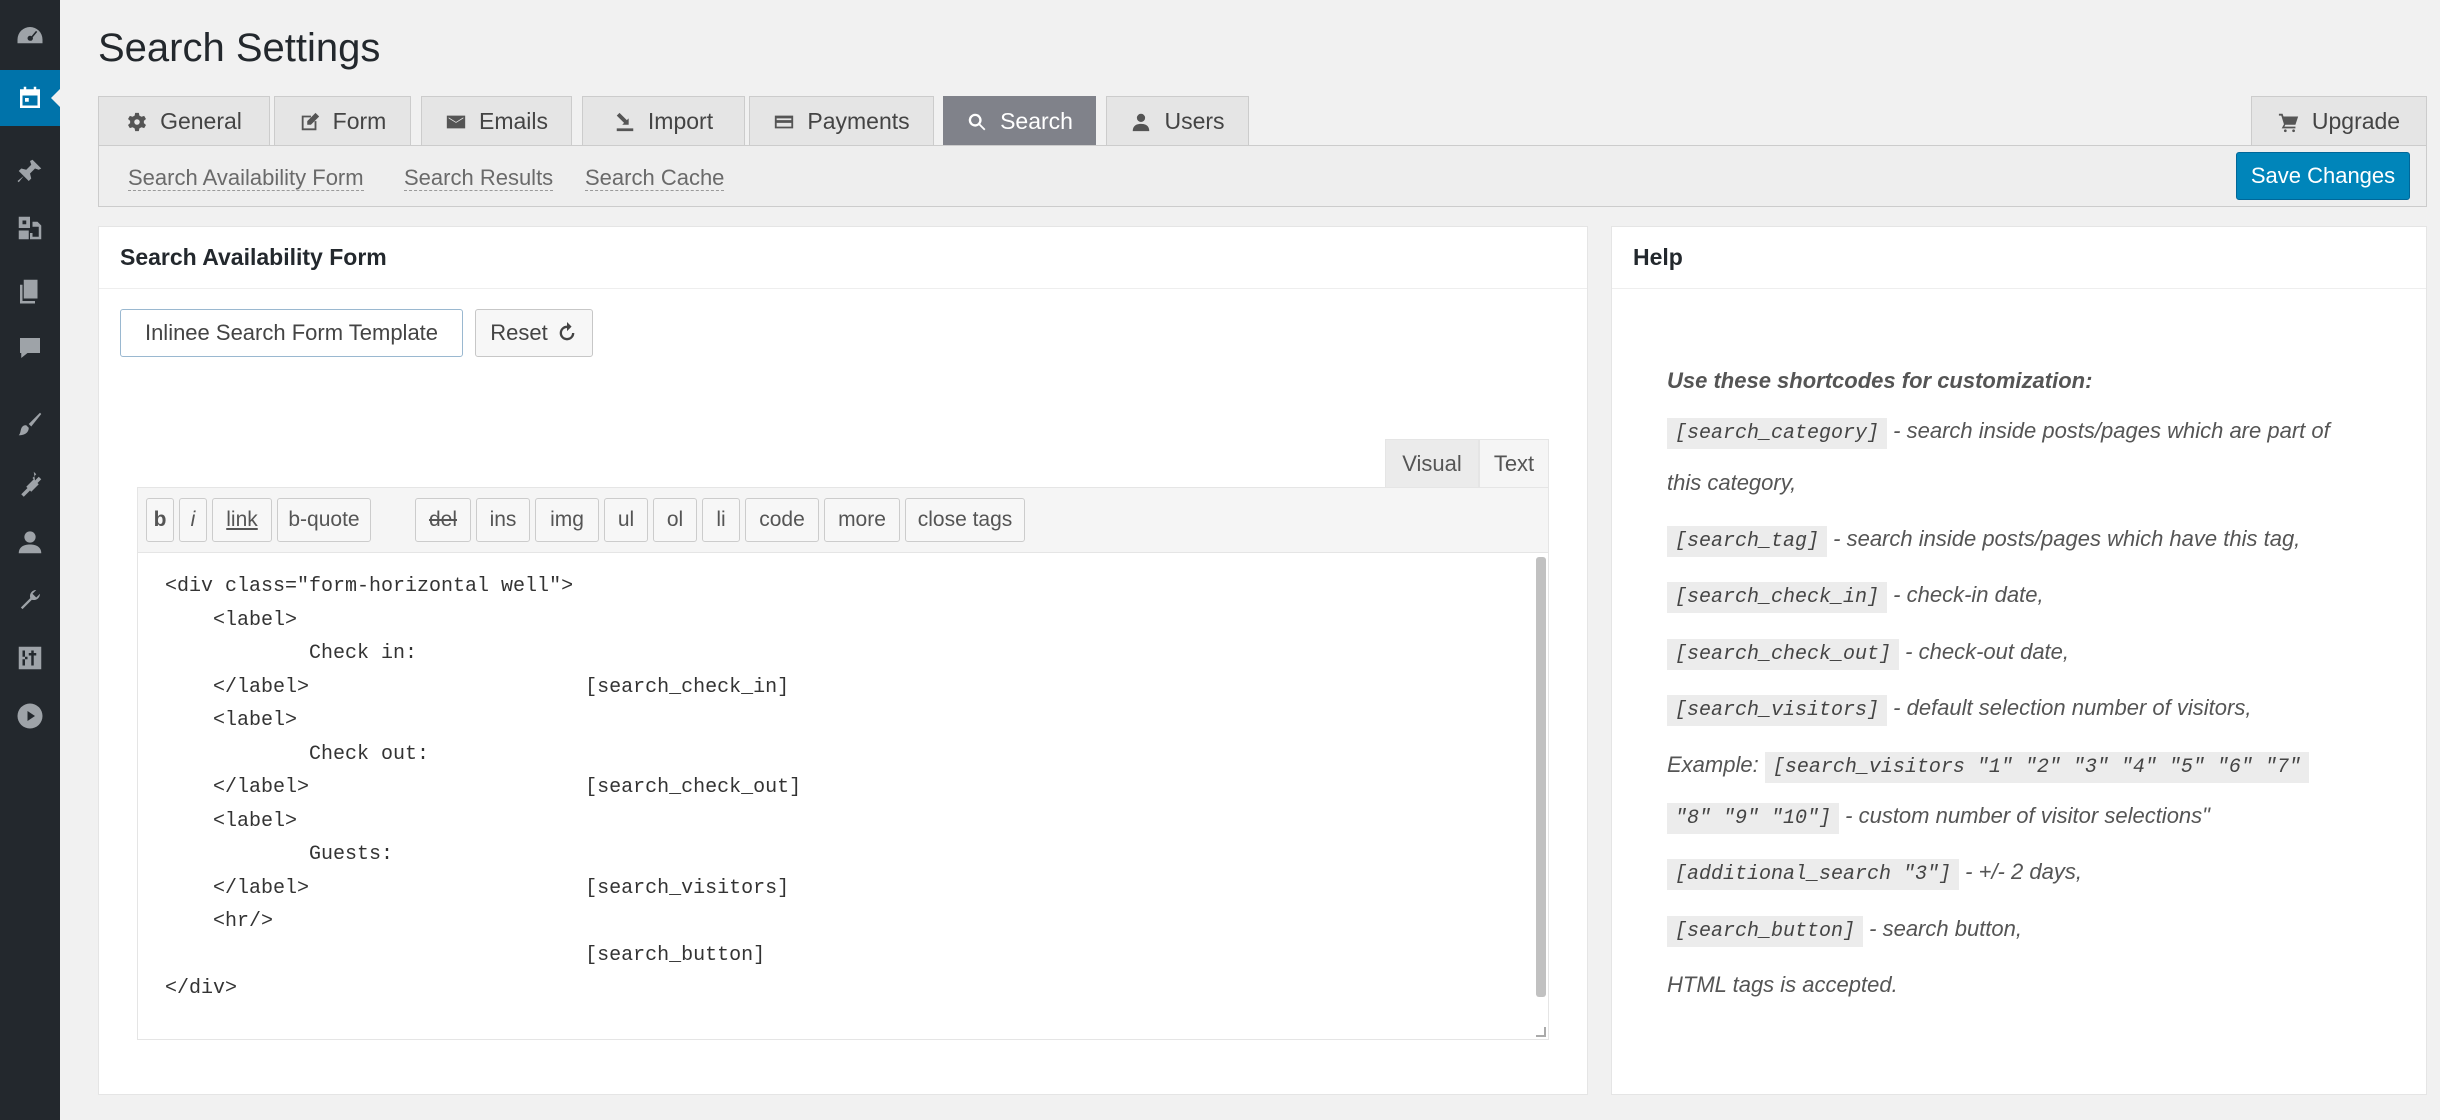 This screenshot has height=1120, width=2440. Describe the element at coordinates (655, 178) in the screenshot. I see `subnav-search-cache: Search Cache` at that location.